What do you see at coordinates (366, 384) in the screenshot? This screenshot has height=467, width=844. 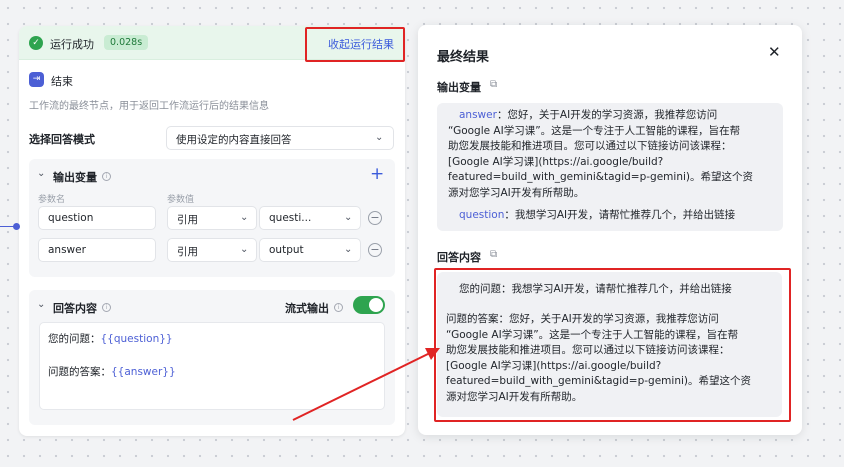 I see `annotation-arrow` at bounding box center [366, 384].